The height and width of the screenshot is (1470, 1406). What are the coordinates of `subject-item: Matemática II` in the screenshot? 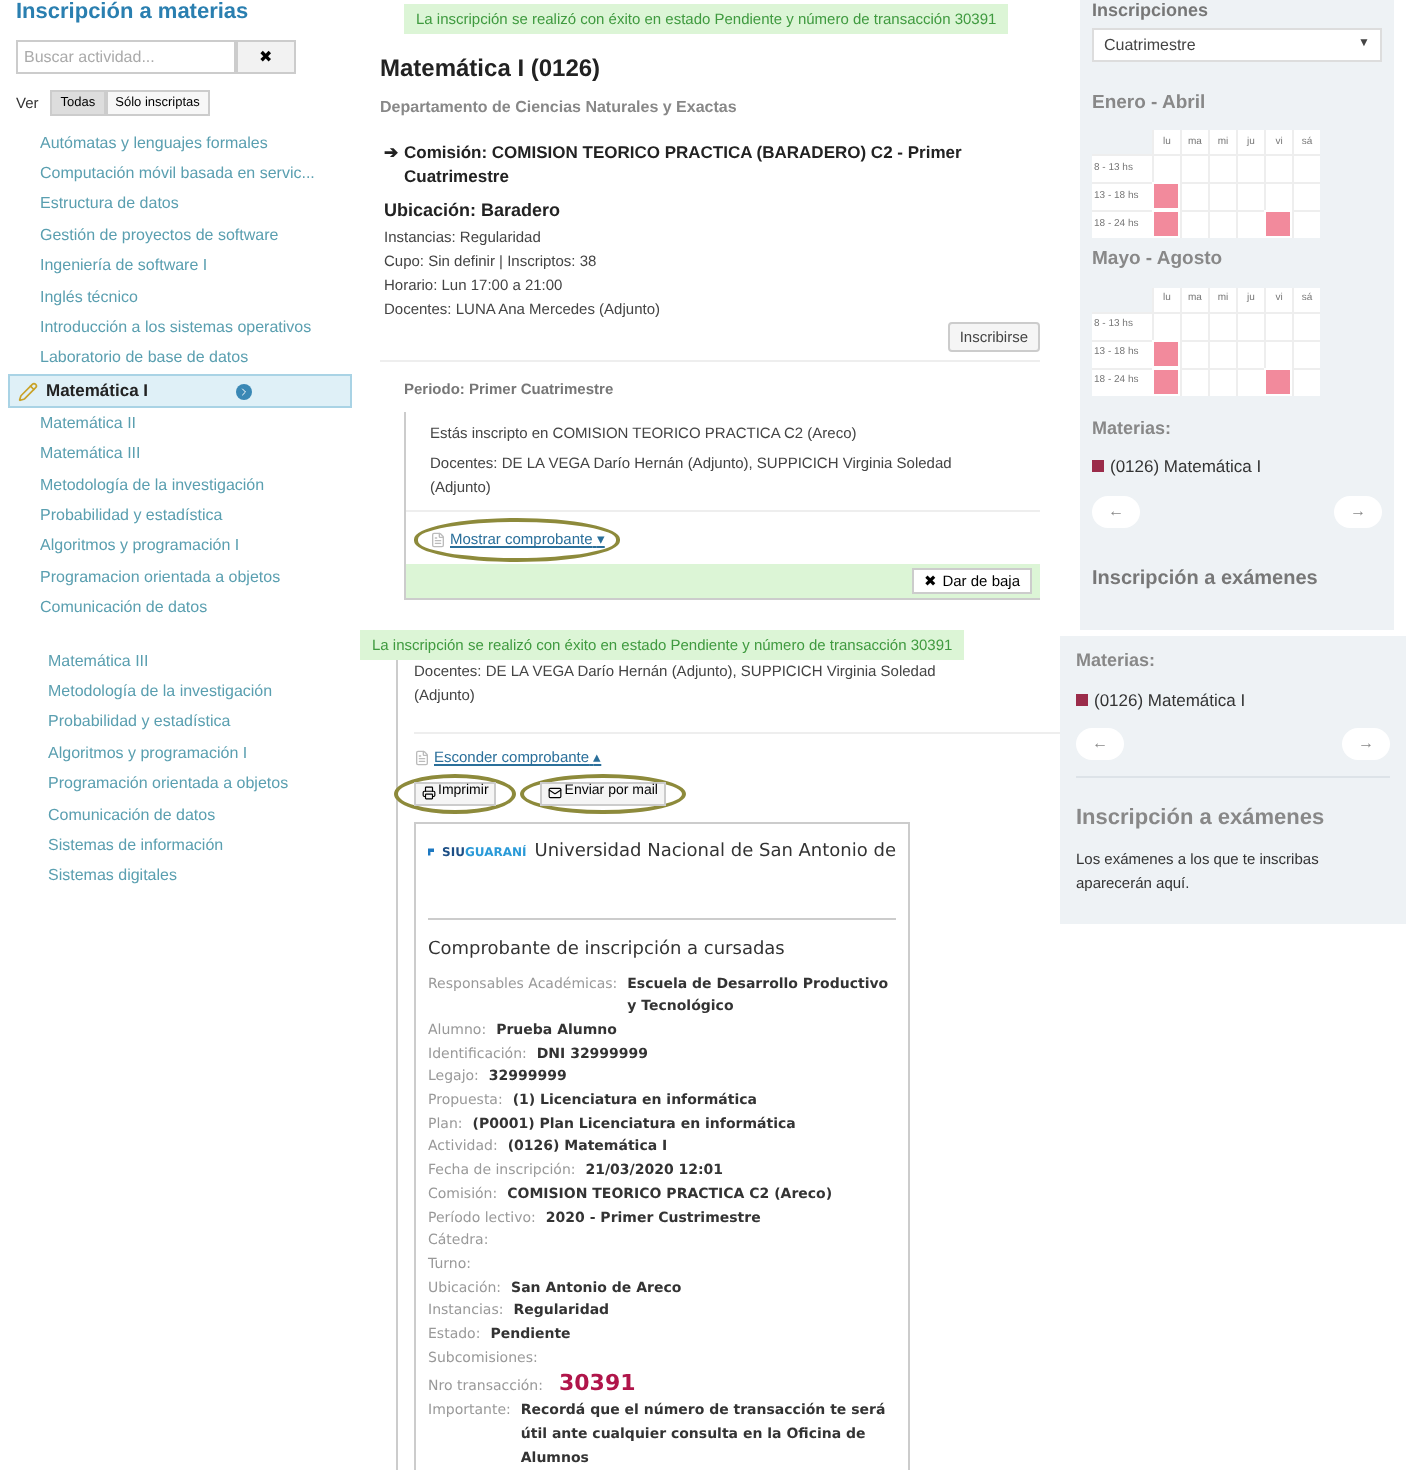 It's located at (180, 424).